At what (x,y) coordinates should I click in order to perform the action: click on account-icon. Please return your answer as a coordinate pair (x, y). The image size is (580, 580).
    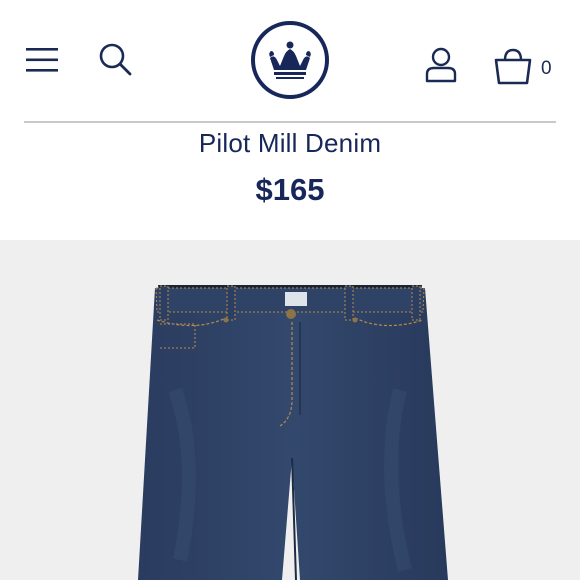
    Looking at the image, I should click on (441, 65).